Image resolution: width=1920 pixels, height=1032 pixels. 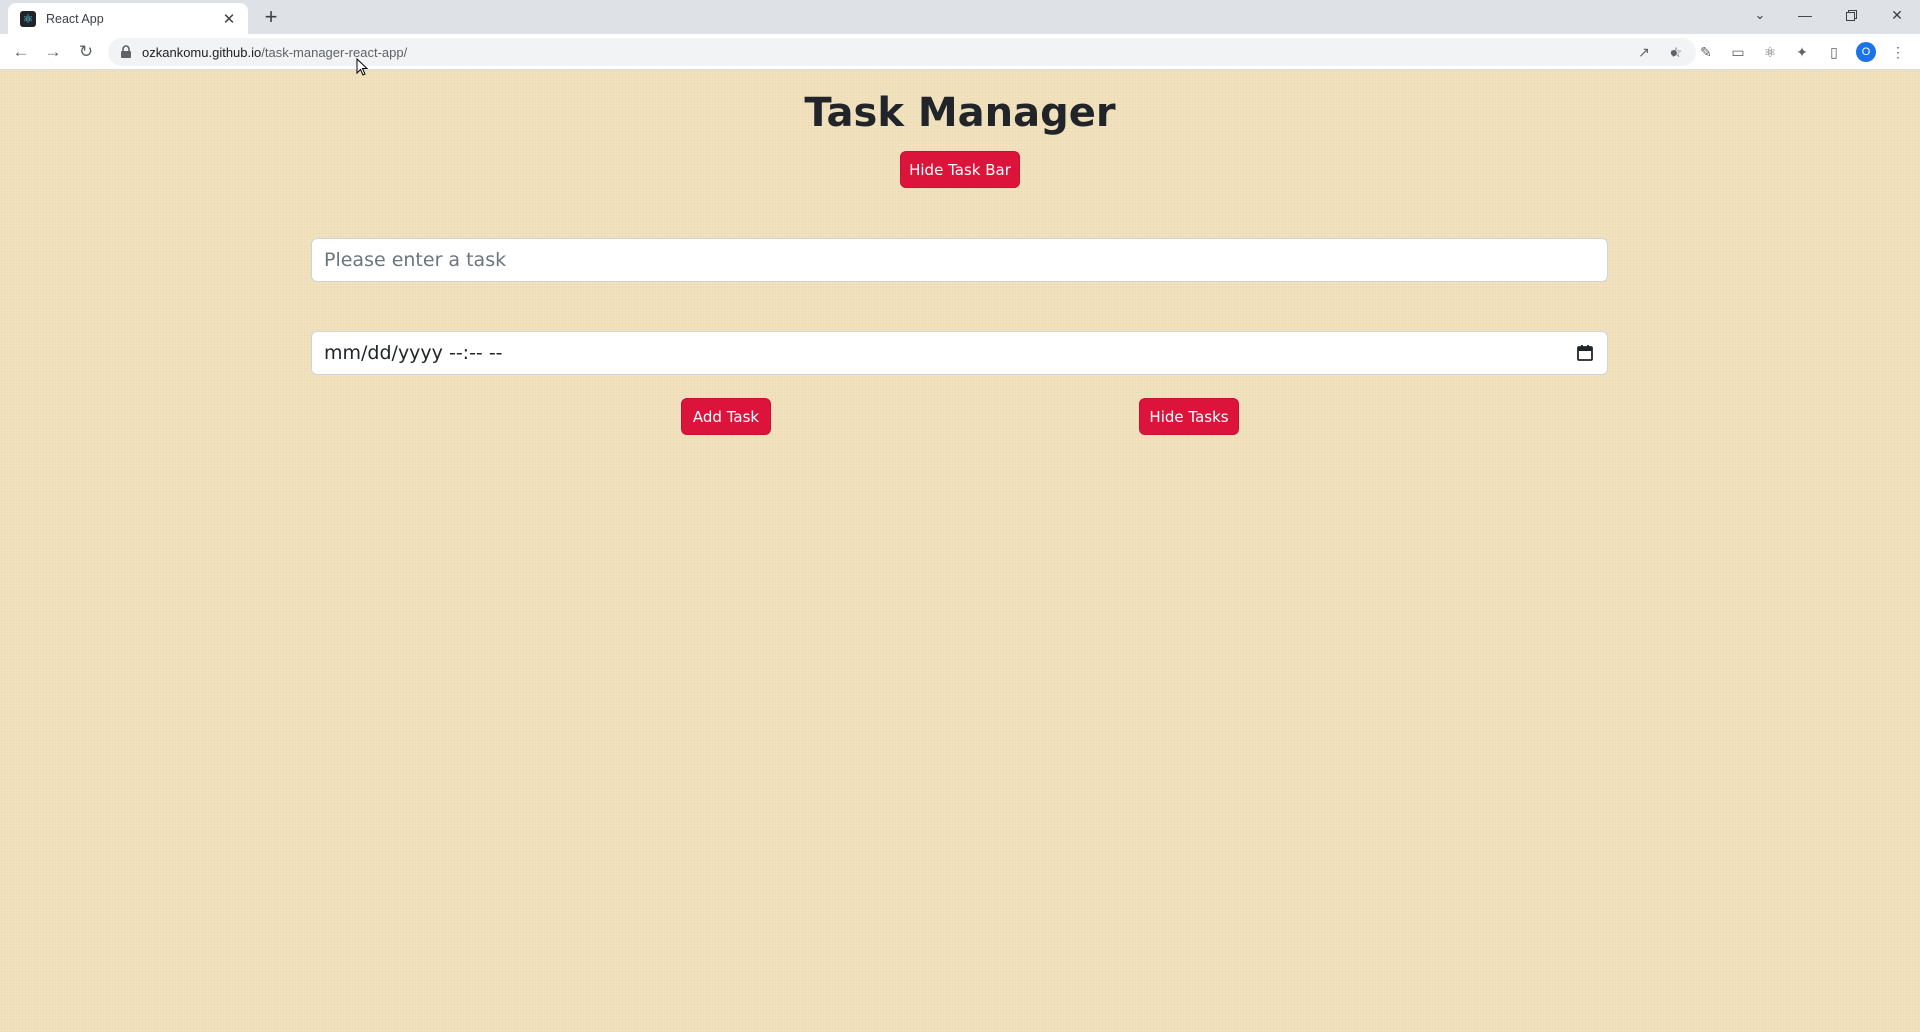 What do you see at coordinates (1706, 52) in the screenshot?
I see `extension-eyedropper-icon: ✎` at bounding box center [1706, 52].